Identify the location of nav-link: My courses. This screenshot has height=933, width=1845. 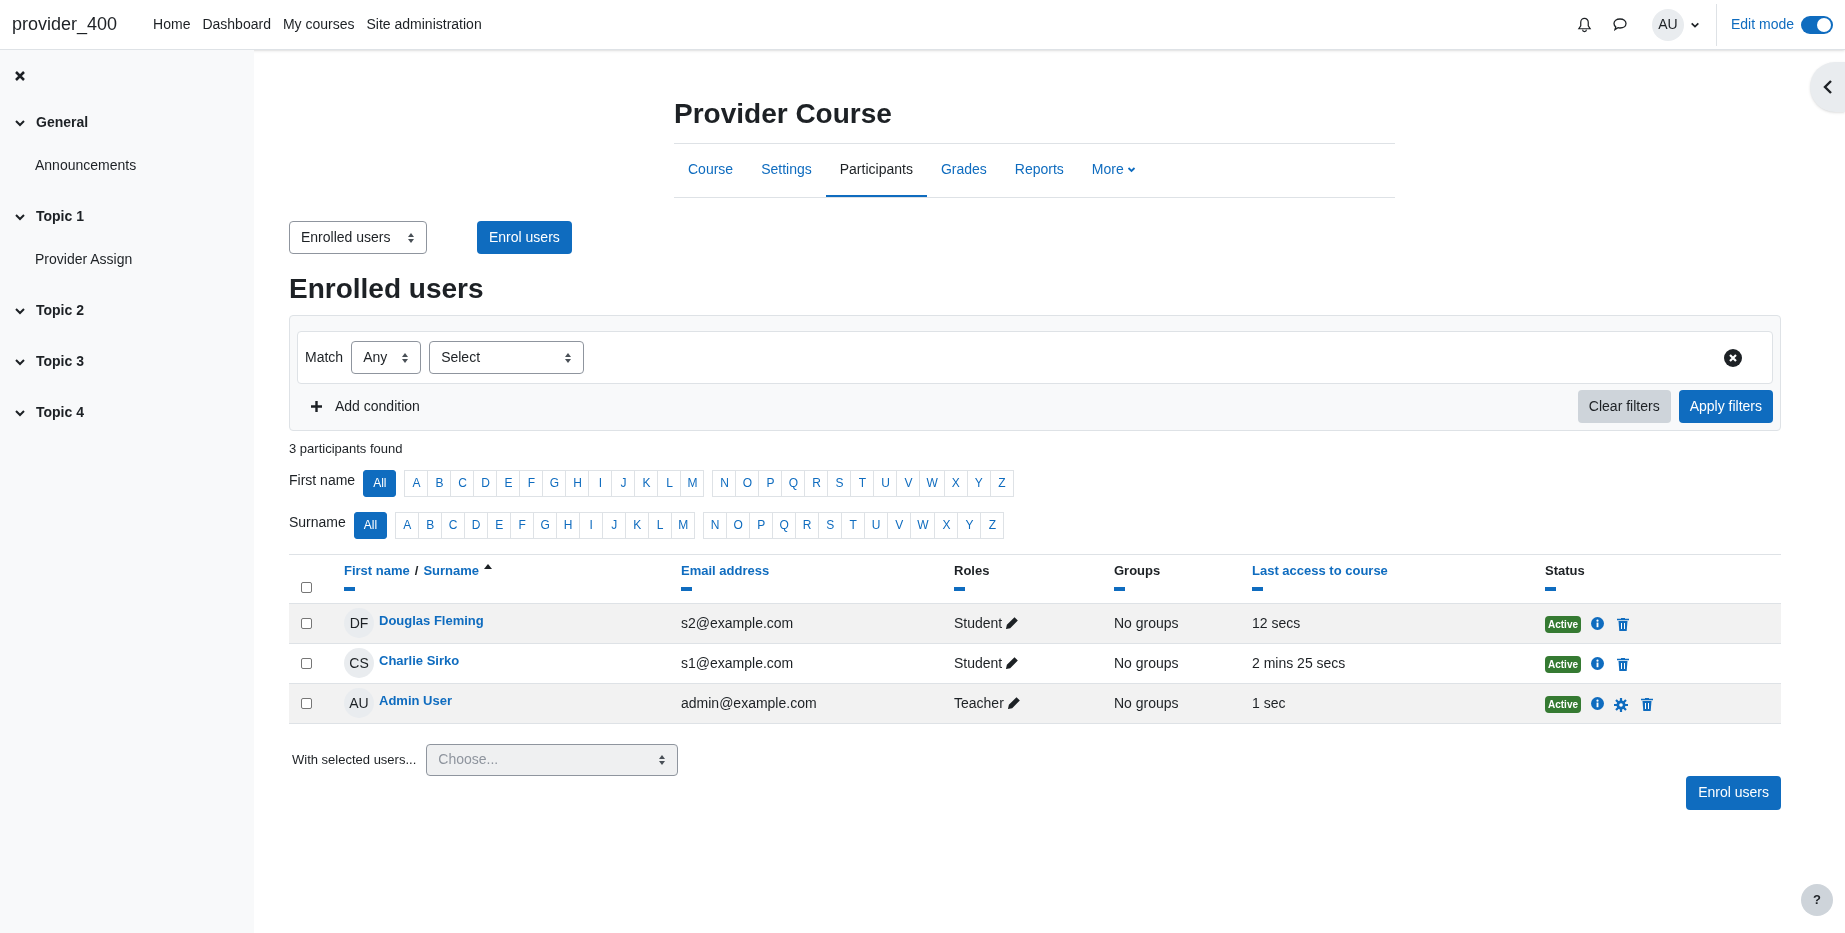
(318, 24).